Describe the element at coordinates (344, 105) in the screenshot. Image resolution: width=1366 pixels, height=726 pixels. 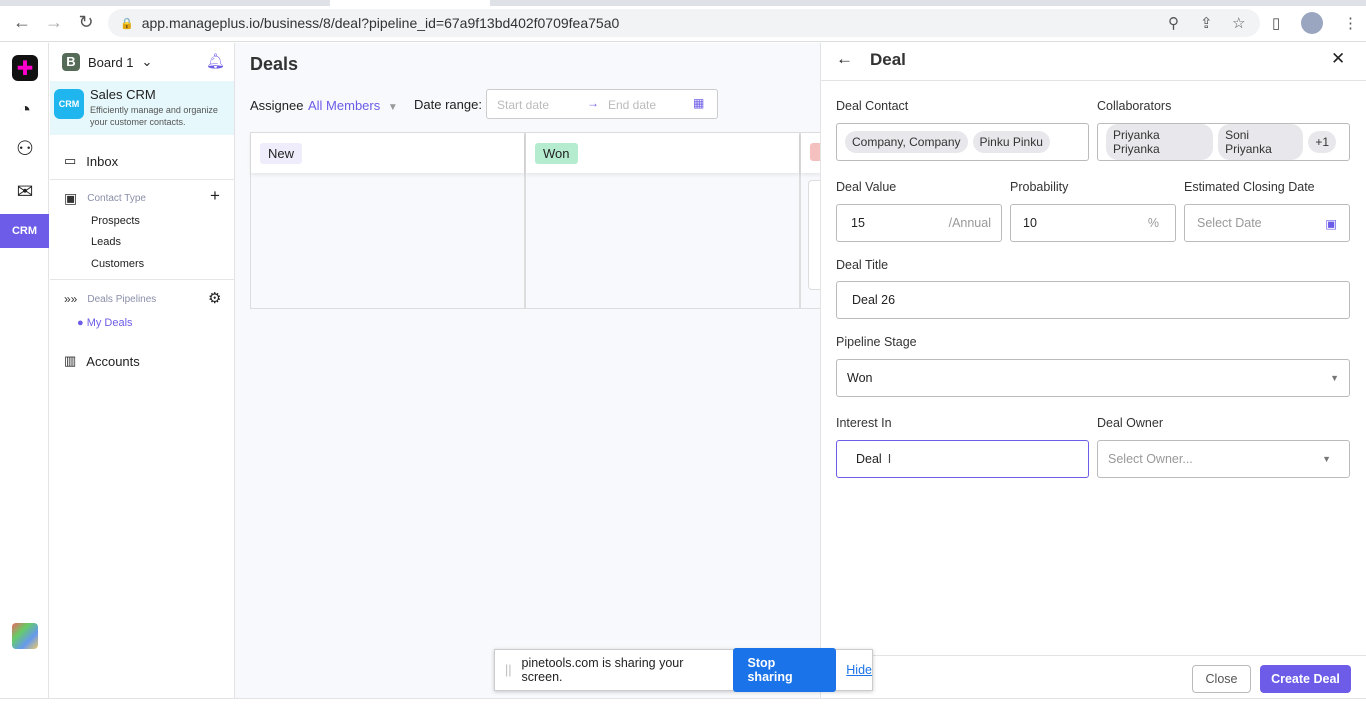
I see `assignee-value: All Members` at that location.